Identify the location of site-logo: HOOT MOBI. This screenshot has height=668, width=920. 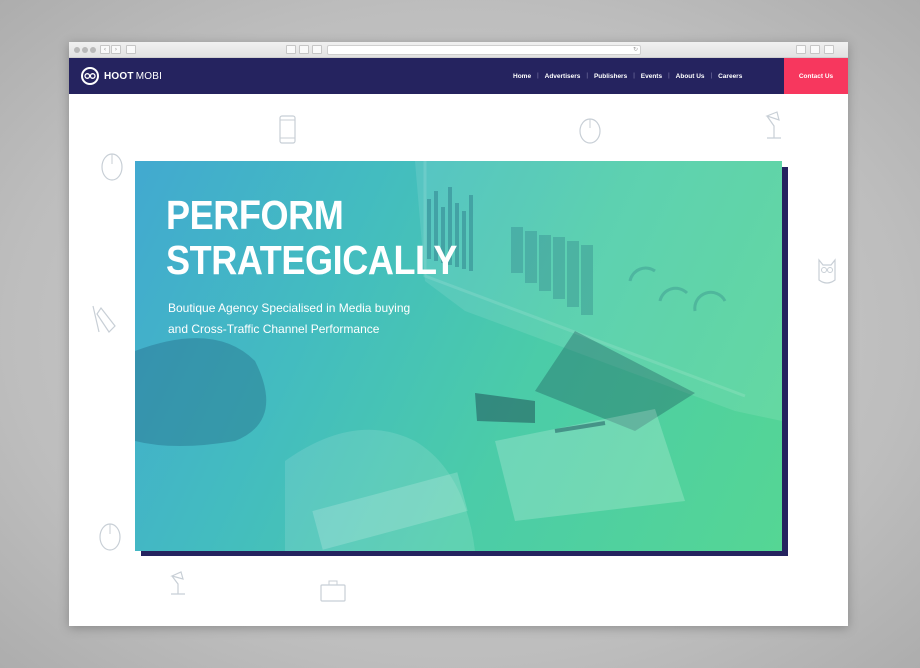
(121, 76).